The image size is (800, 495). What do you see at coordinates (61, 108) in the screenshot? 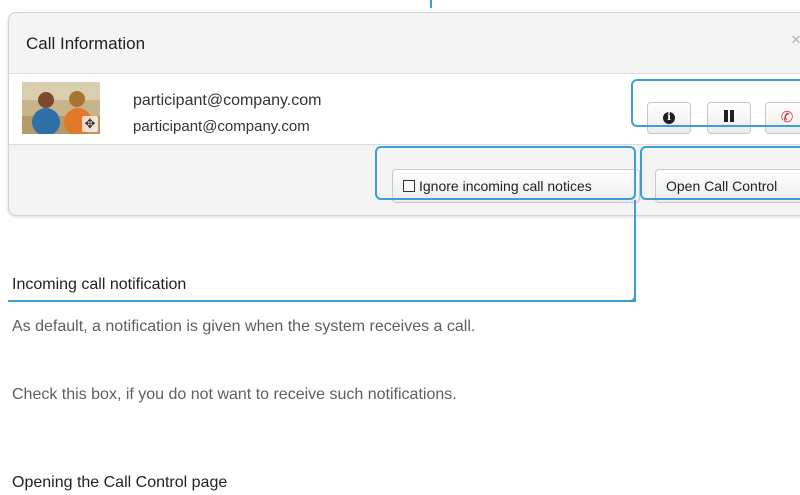
I see `avatar: ✥` at bounding box center [61, 108].